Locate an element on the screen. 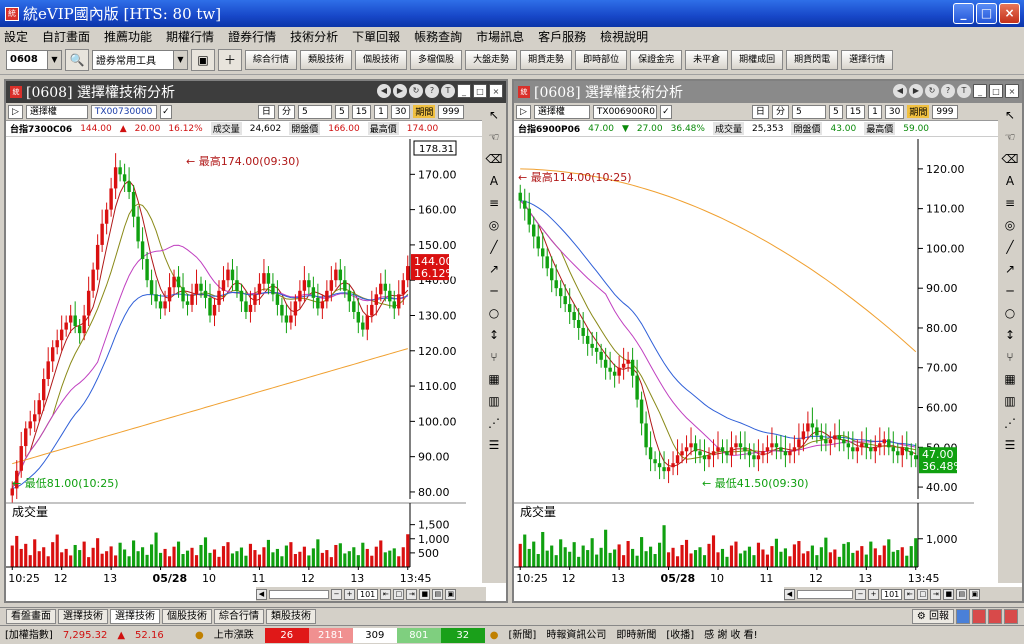 The image size is (1024, 644). alert-icon: ● is located at coordinates (494, 635).